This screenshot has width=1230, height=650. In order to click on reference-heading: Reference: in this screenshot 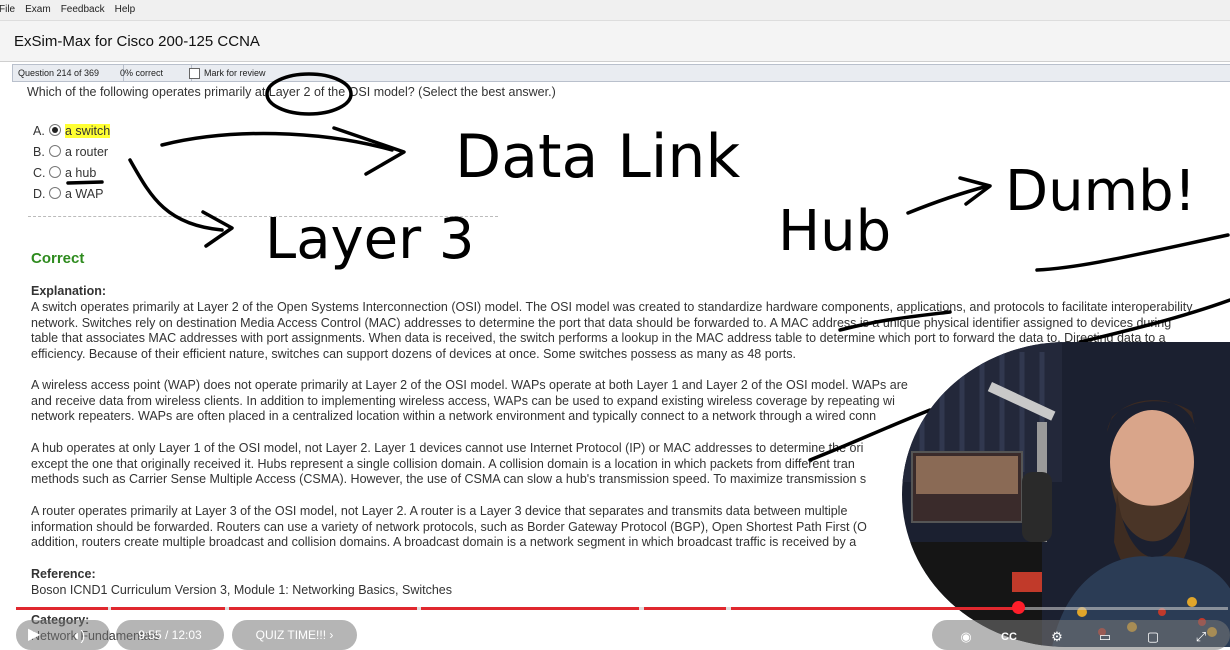, I will do `click(63, 574)`.